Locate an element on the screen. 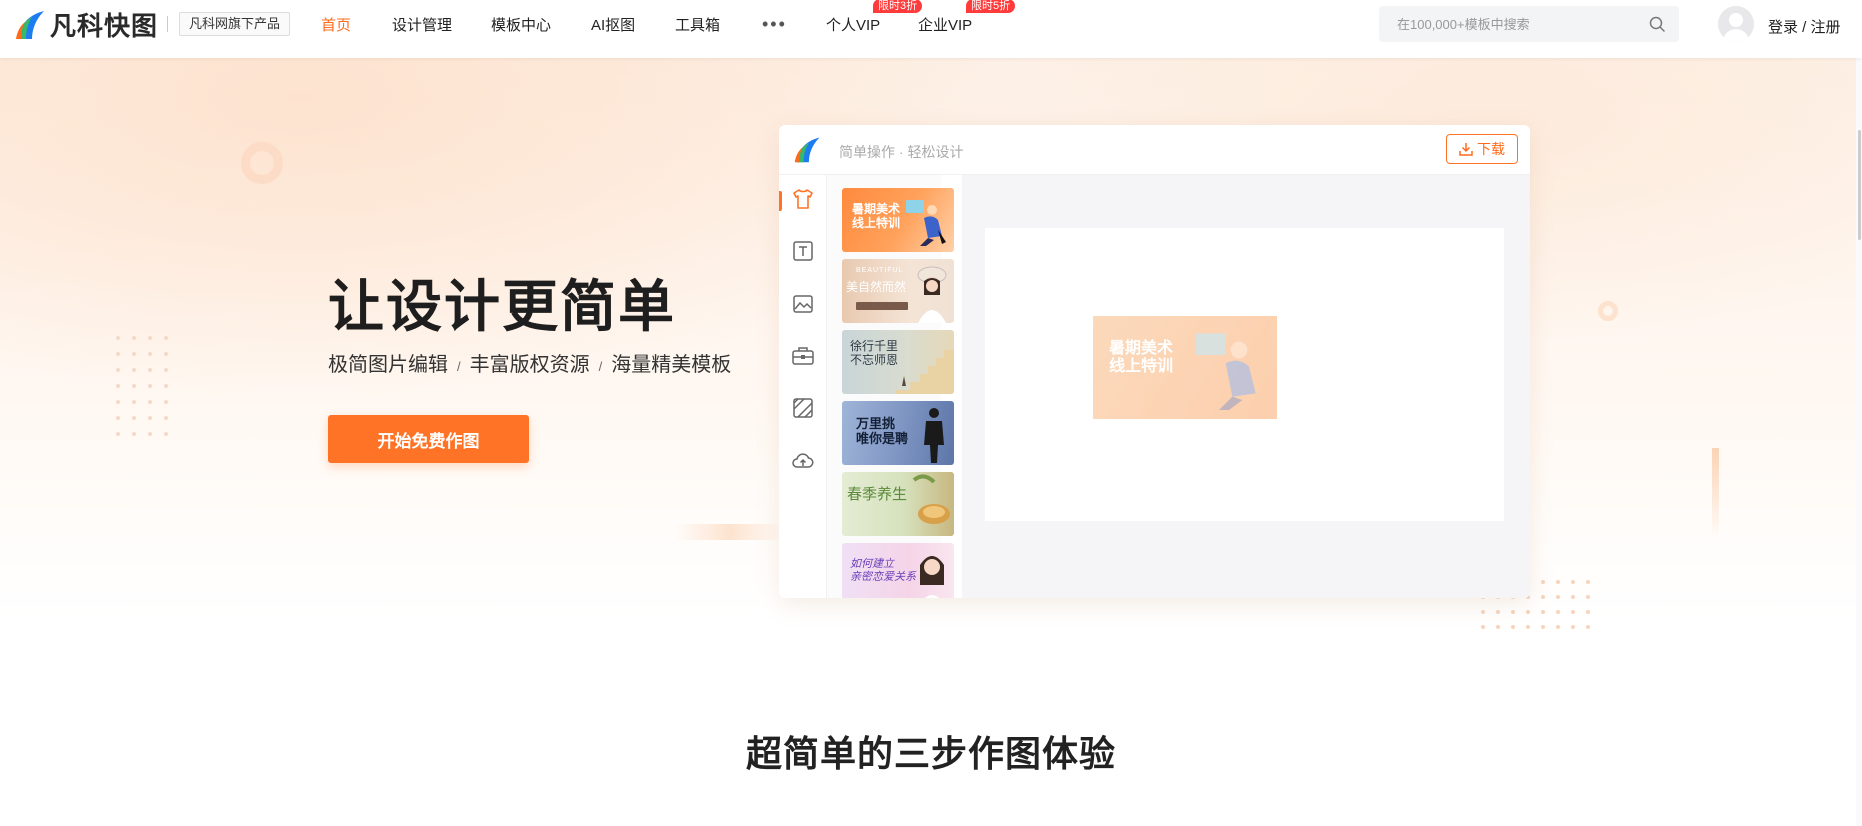  download-button: 下载 is located at coordinates (1482, 149).